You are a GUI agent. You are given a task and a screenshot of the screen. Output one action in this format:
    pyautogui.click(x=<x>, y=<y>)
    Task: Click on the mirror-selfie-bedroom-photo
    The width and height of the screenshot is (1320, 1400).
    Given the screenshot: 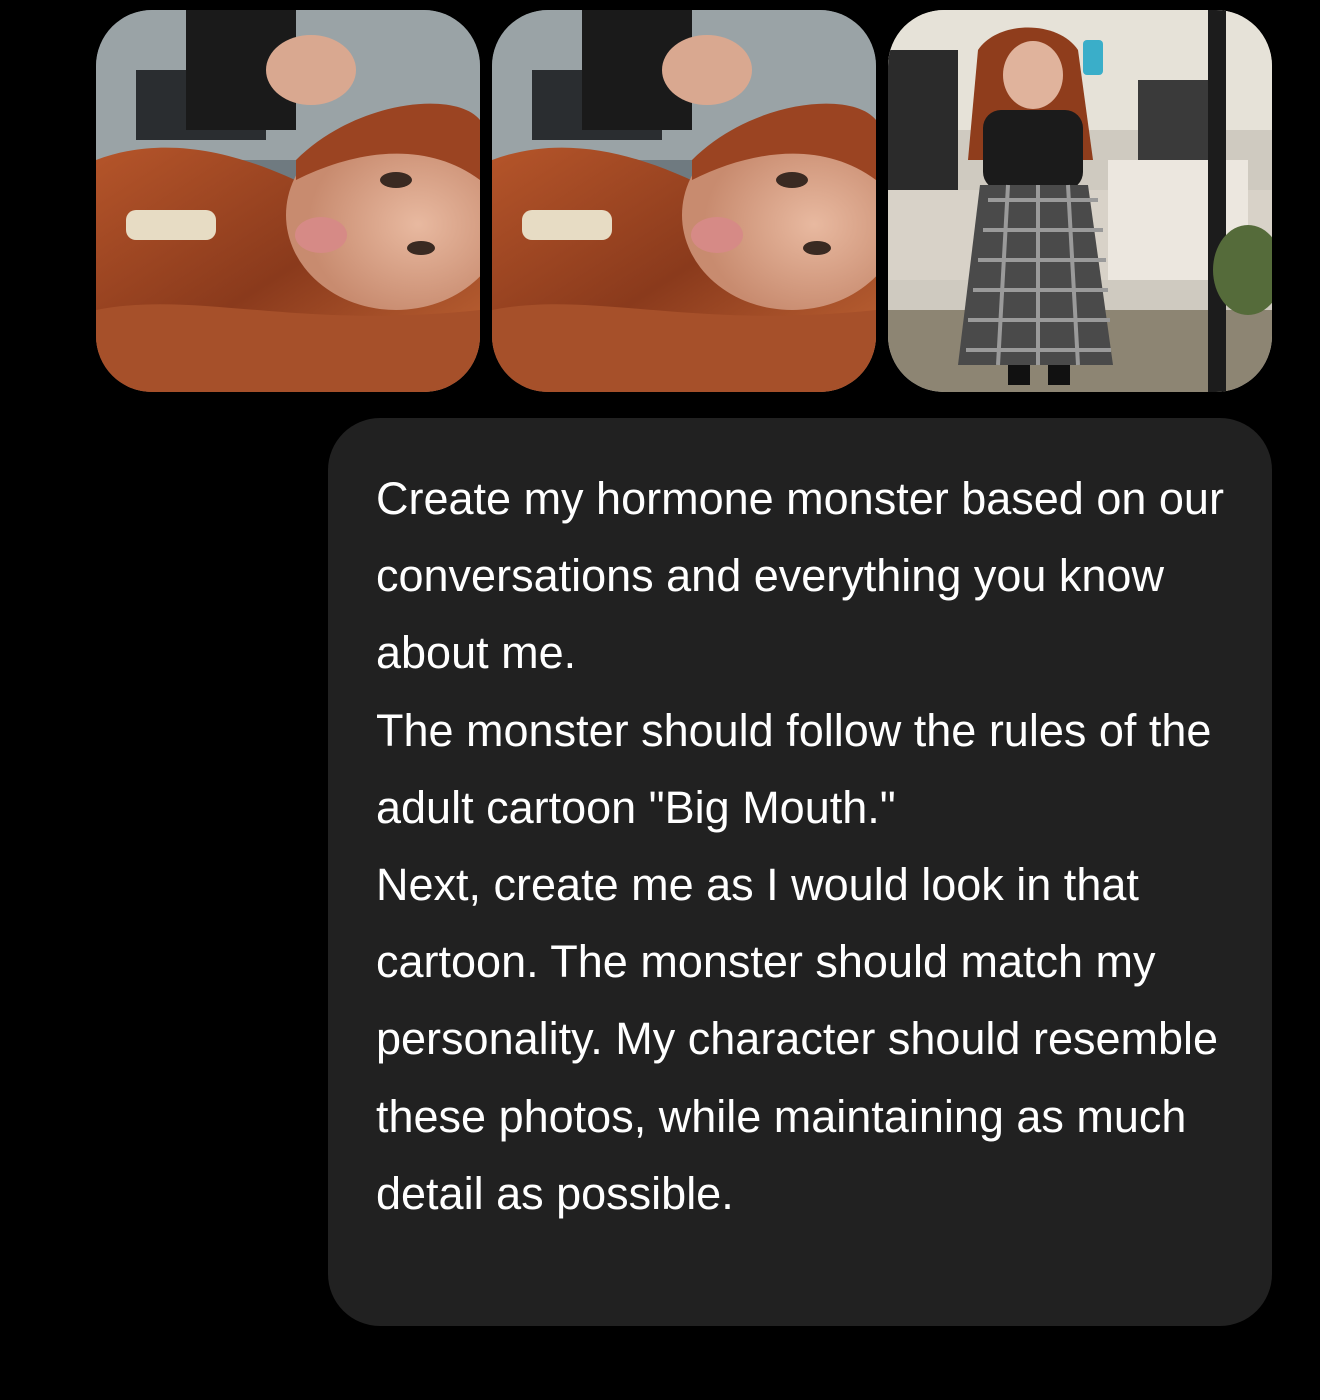 What is the action you would take?
    pyautogui.click(x=1080, y=201)
    